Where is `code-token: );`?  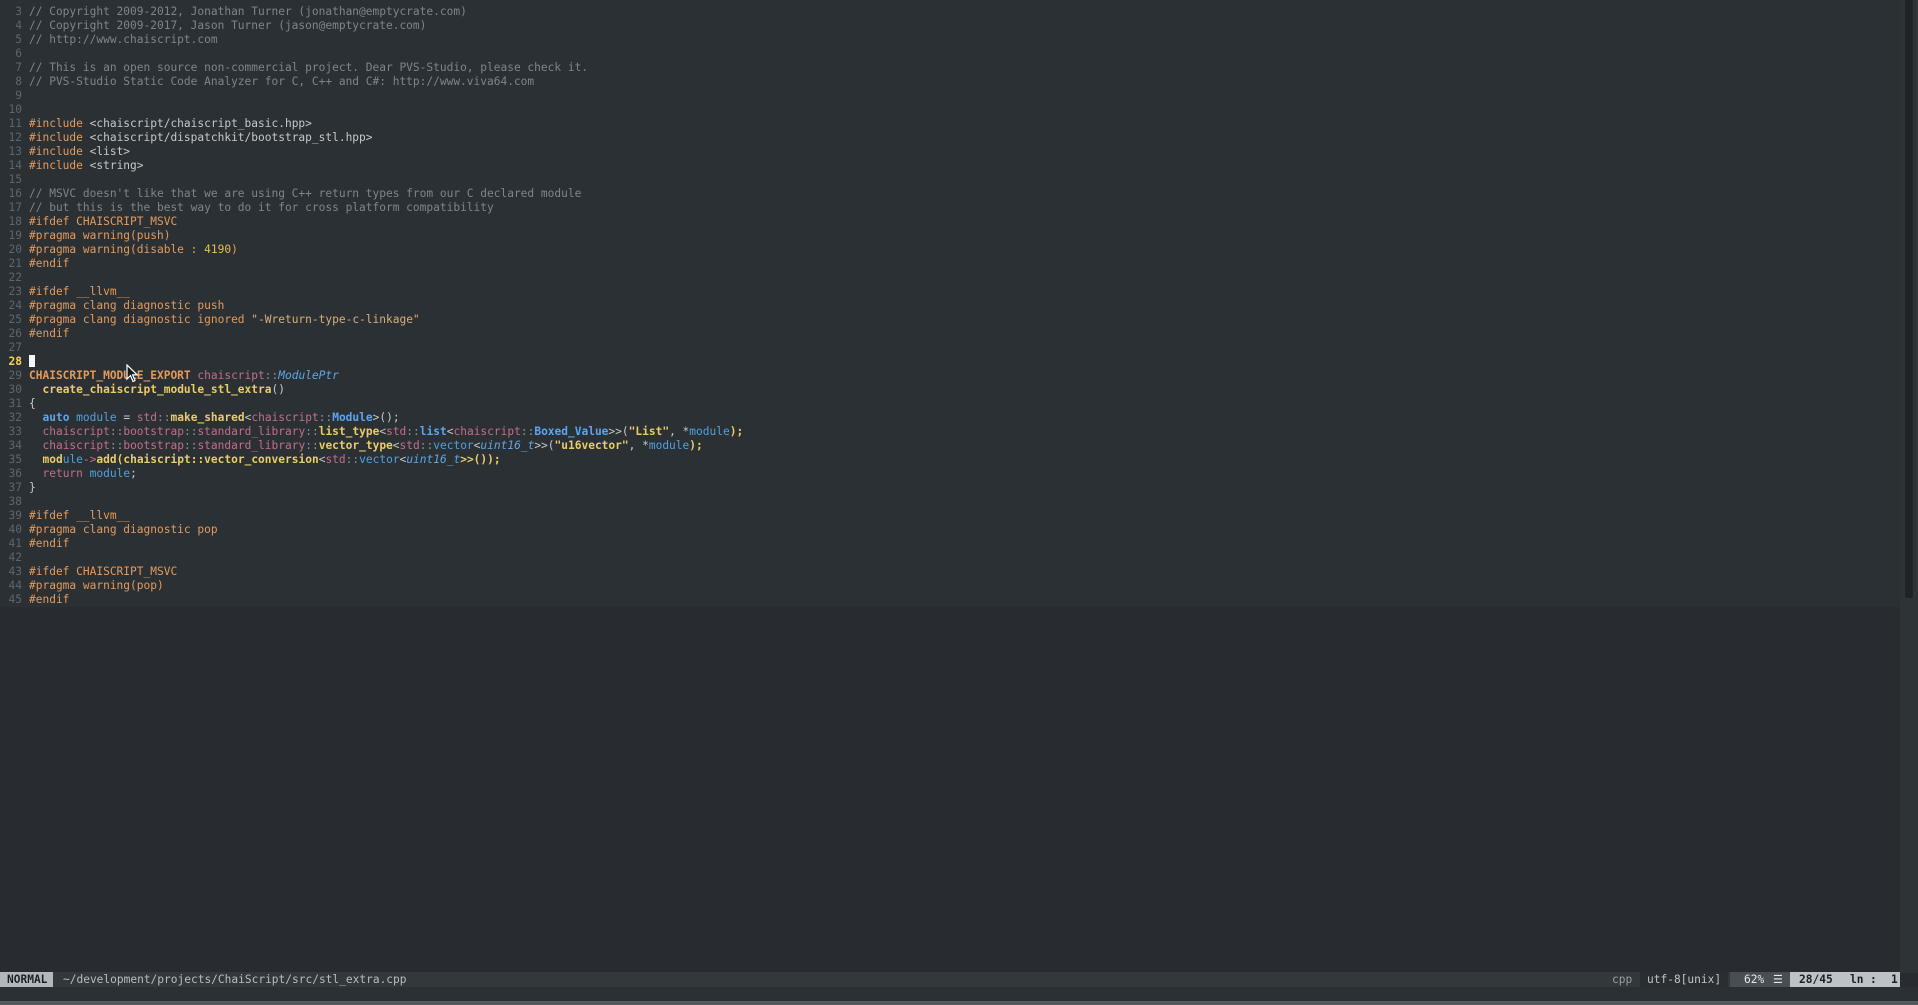
code-token: ); is located at coordinates (736, 431).